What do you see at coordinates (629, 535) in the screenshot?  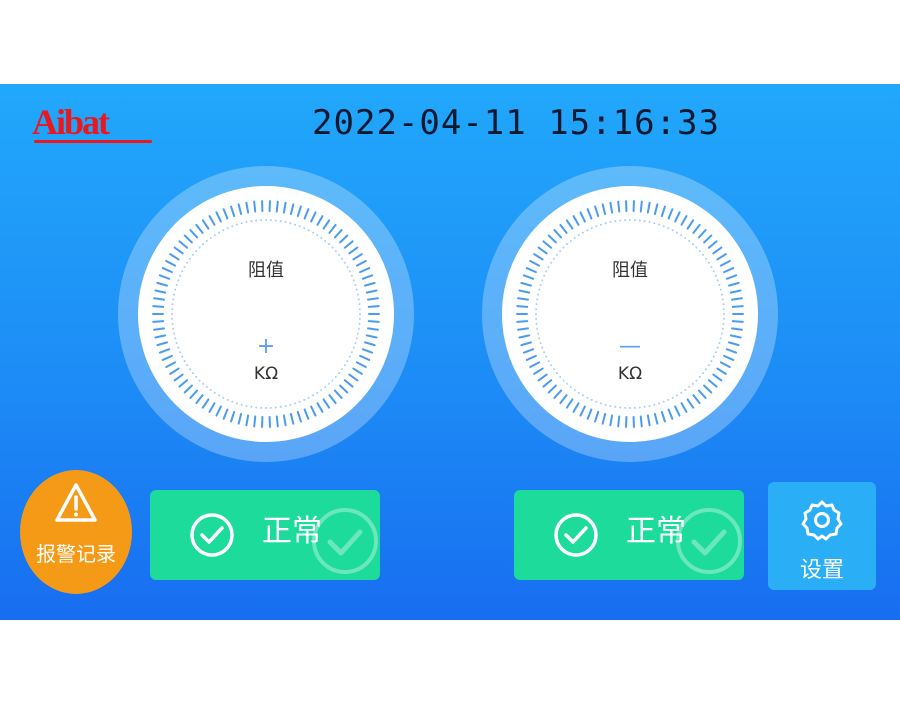 I see `status-negative: 正常` at bounding box center [629, 535].